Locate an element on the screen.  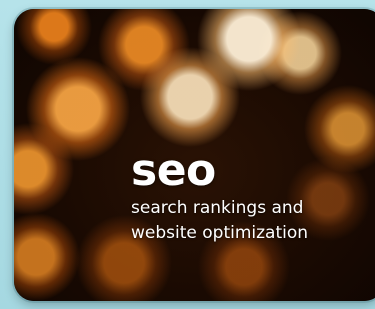
card-title: seo is located at coordinates (173, 170).